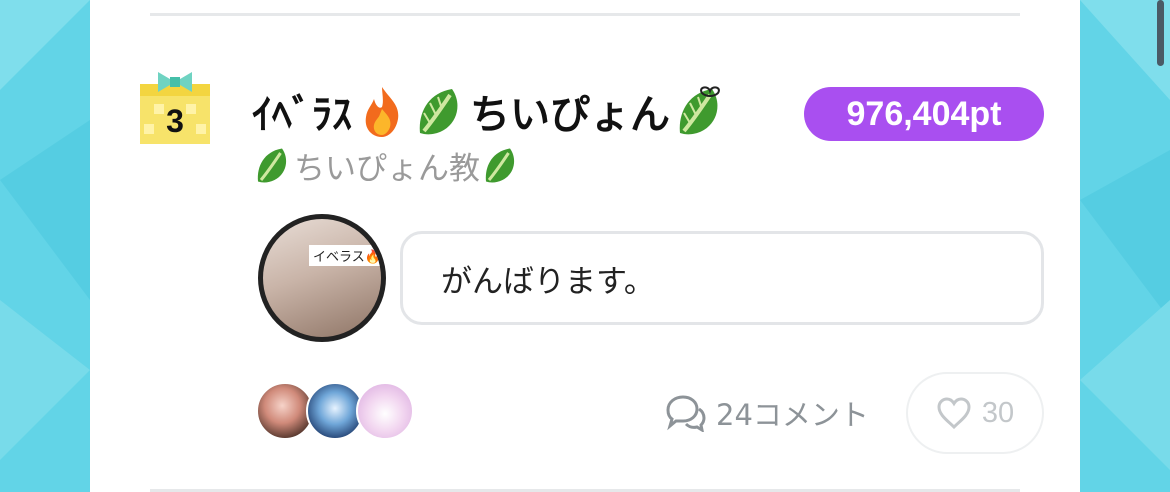 This screenshot has width=1170, height=492. What do you see at coordinates (175, 121) in the screenshot?
I see `rank-number: 3` at bounding box center [175, 121].